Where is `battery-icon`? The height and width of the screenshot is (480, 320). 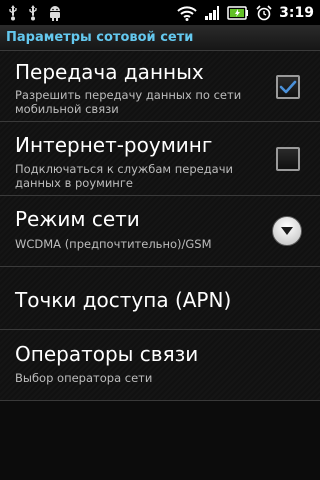
battery-icon is located at coordinates (238, 12).